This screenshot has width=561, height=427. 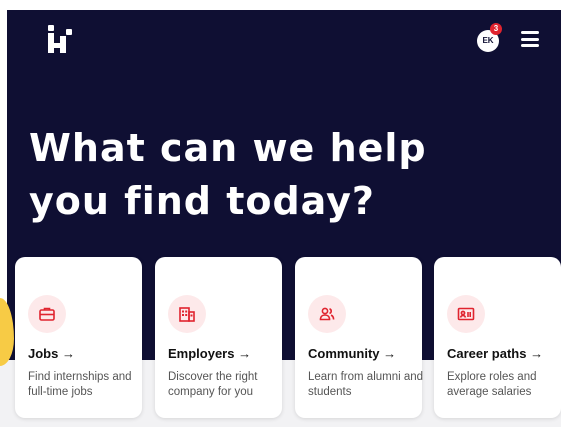 I want to click on briefcase-icon, so click(x=47, y=314).